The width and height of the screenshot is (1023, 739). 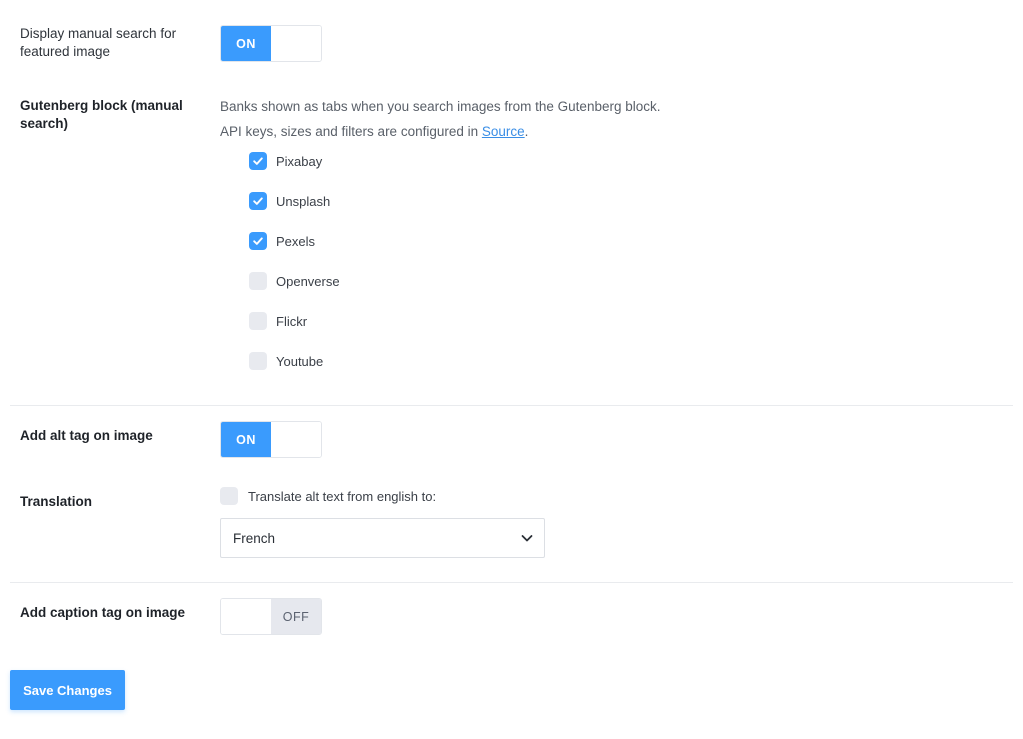 What do you see at coordinates (342, 496) in the screenshot?
I see `translate-checkbox-label: Translate alt text from english to:` at bounding box center [342, 496].